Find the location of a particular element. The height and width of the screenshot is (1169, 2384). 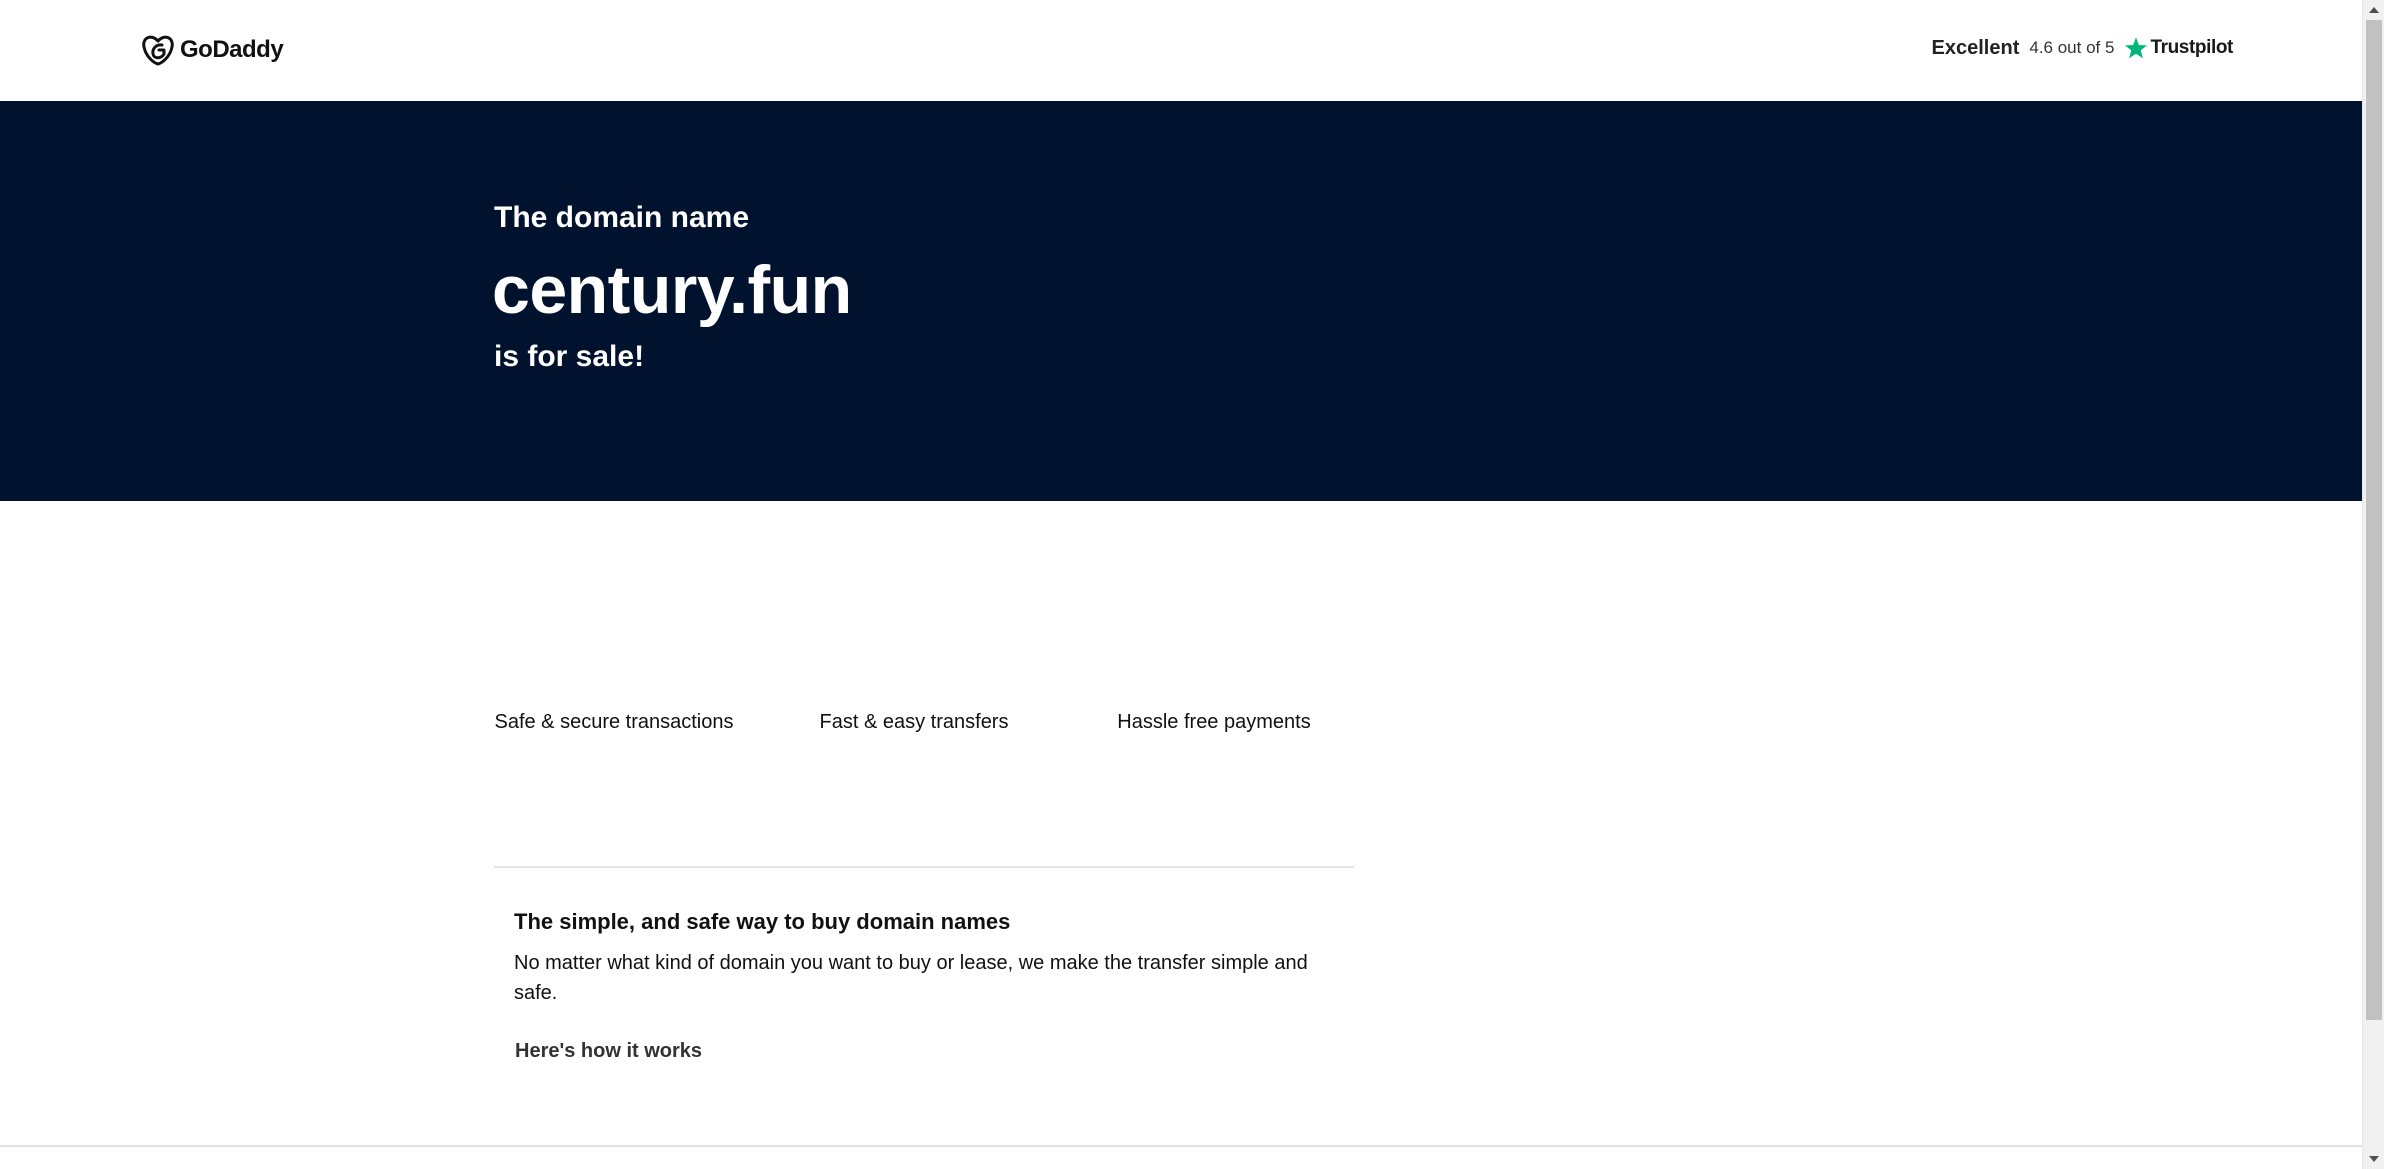

trustpilot-rating-word: Excellent is located at coordinates (1975, 47).